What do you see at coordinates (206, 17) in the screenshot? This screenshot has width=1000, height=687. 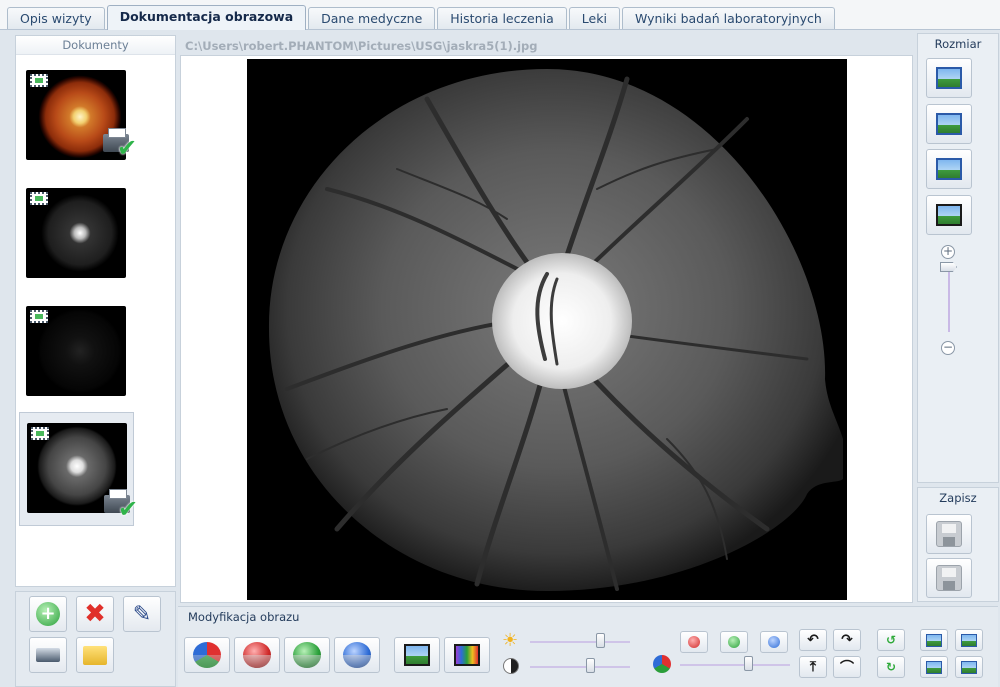 I see `tab-dokumentacja-obrazowa: Dokumentacja obrazowa` at bounding box center [206, 17].